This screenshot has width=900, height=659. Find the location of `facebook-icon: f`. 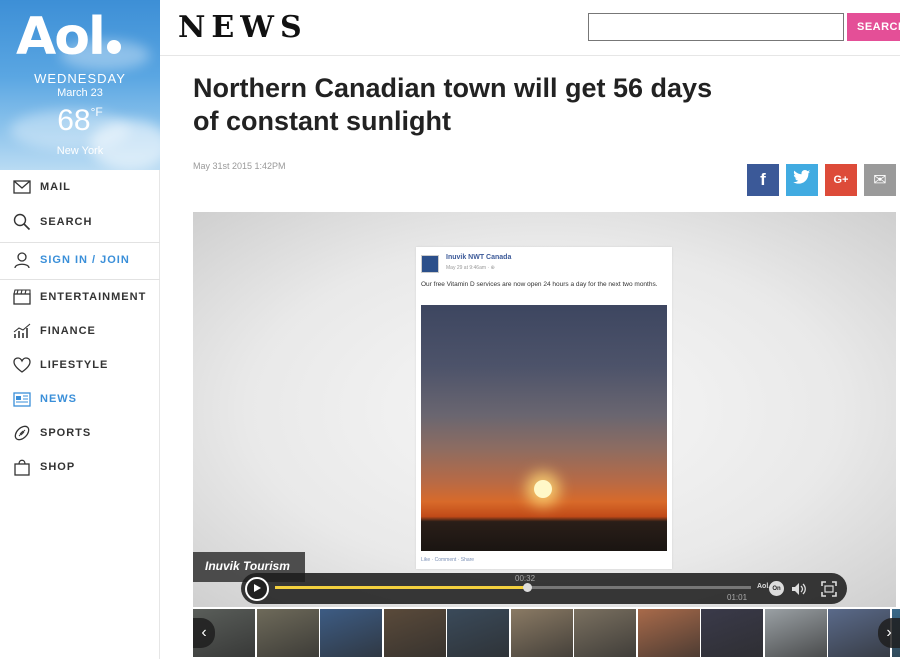

facebook-icon: f is located at coordinates (763, 179).